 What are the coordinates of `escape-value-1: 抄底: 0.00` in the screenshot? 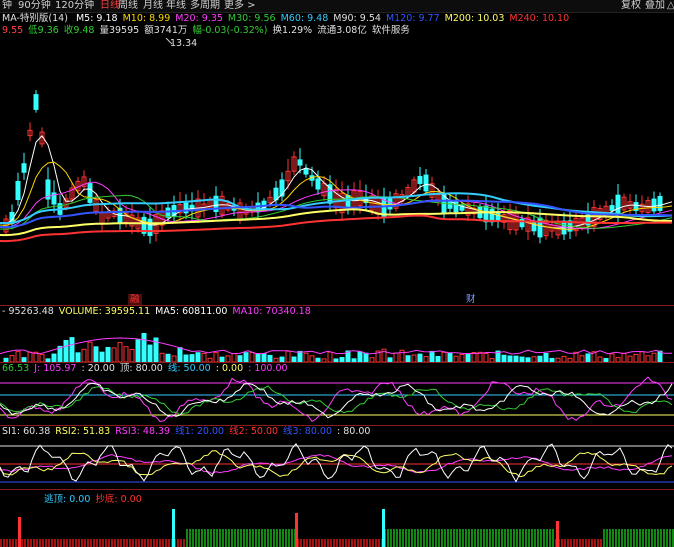 It's located at (118, 499).